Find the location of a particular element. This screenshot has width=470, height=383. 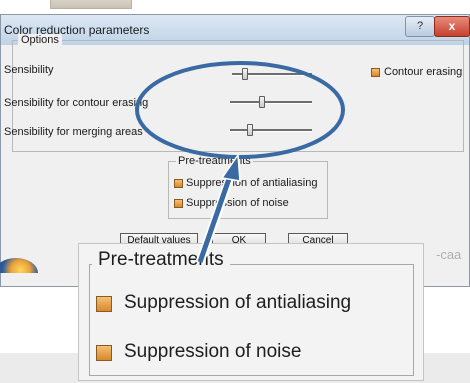

sensibility-slider is located at coordinates (272, 74).